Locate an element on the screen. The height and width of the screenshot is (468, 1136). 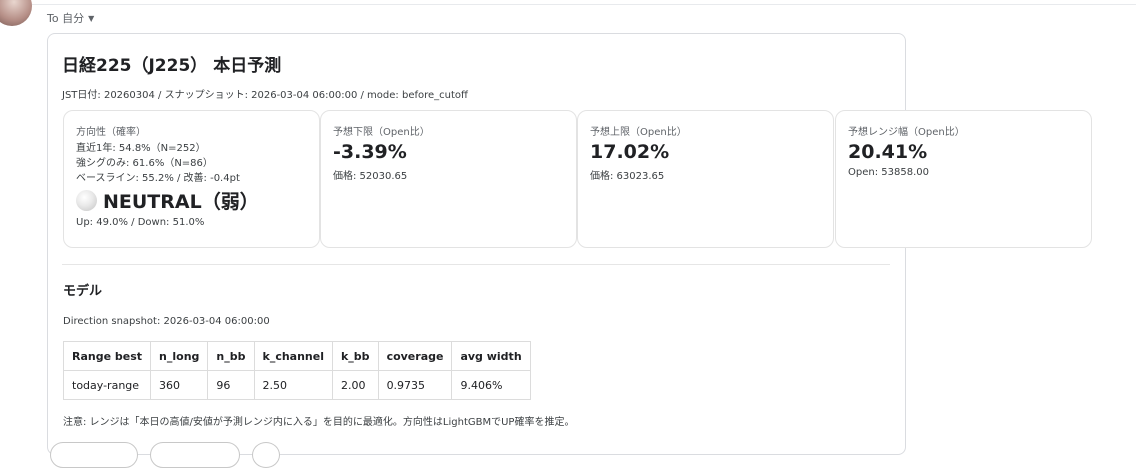
recipient-selector: To 自分 ▼ is located at coordinates (70, 18).